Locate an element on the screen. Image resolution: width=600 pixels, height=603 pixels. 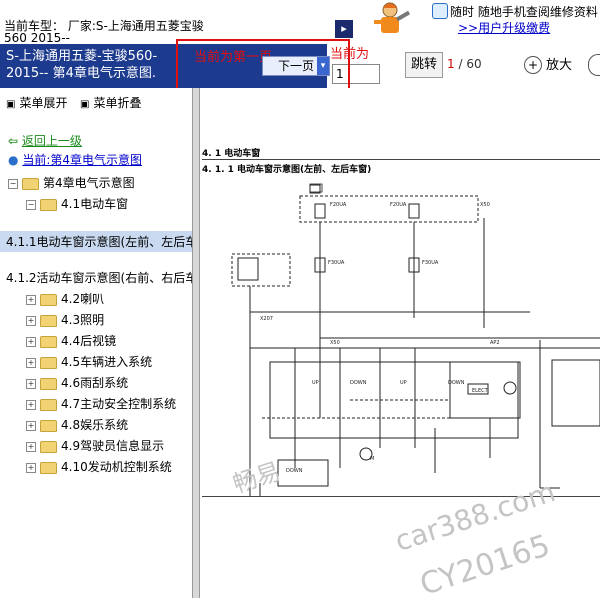
back-link-label: 返回上一级 is located at coordinates (51, 141).